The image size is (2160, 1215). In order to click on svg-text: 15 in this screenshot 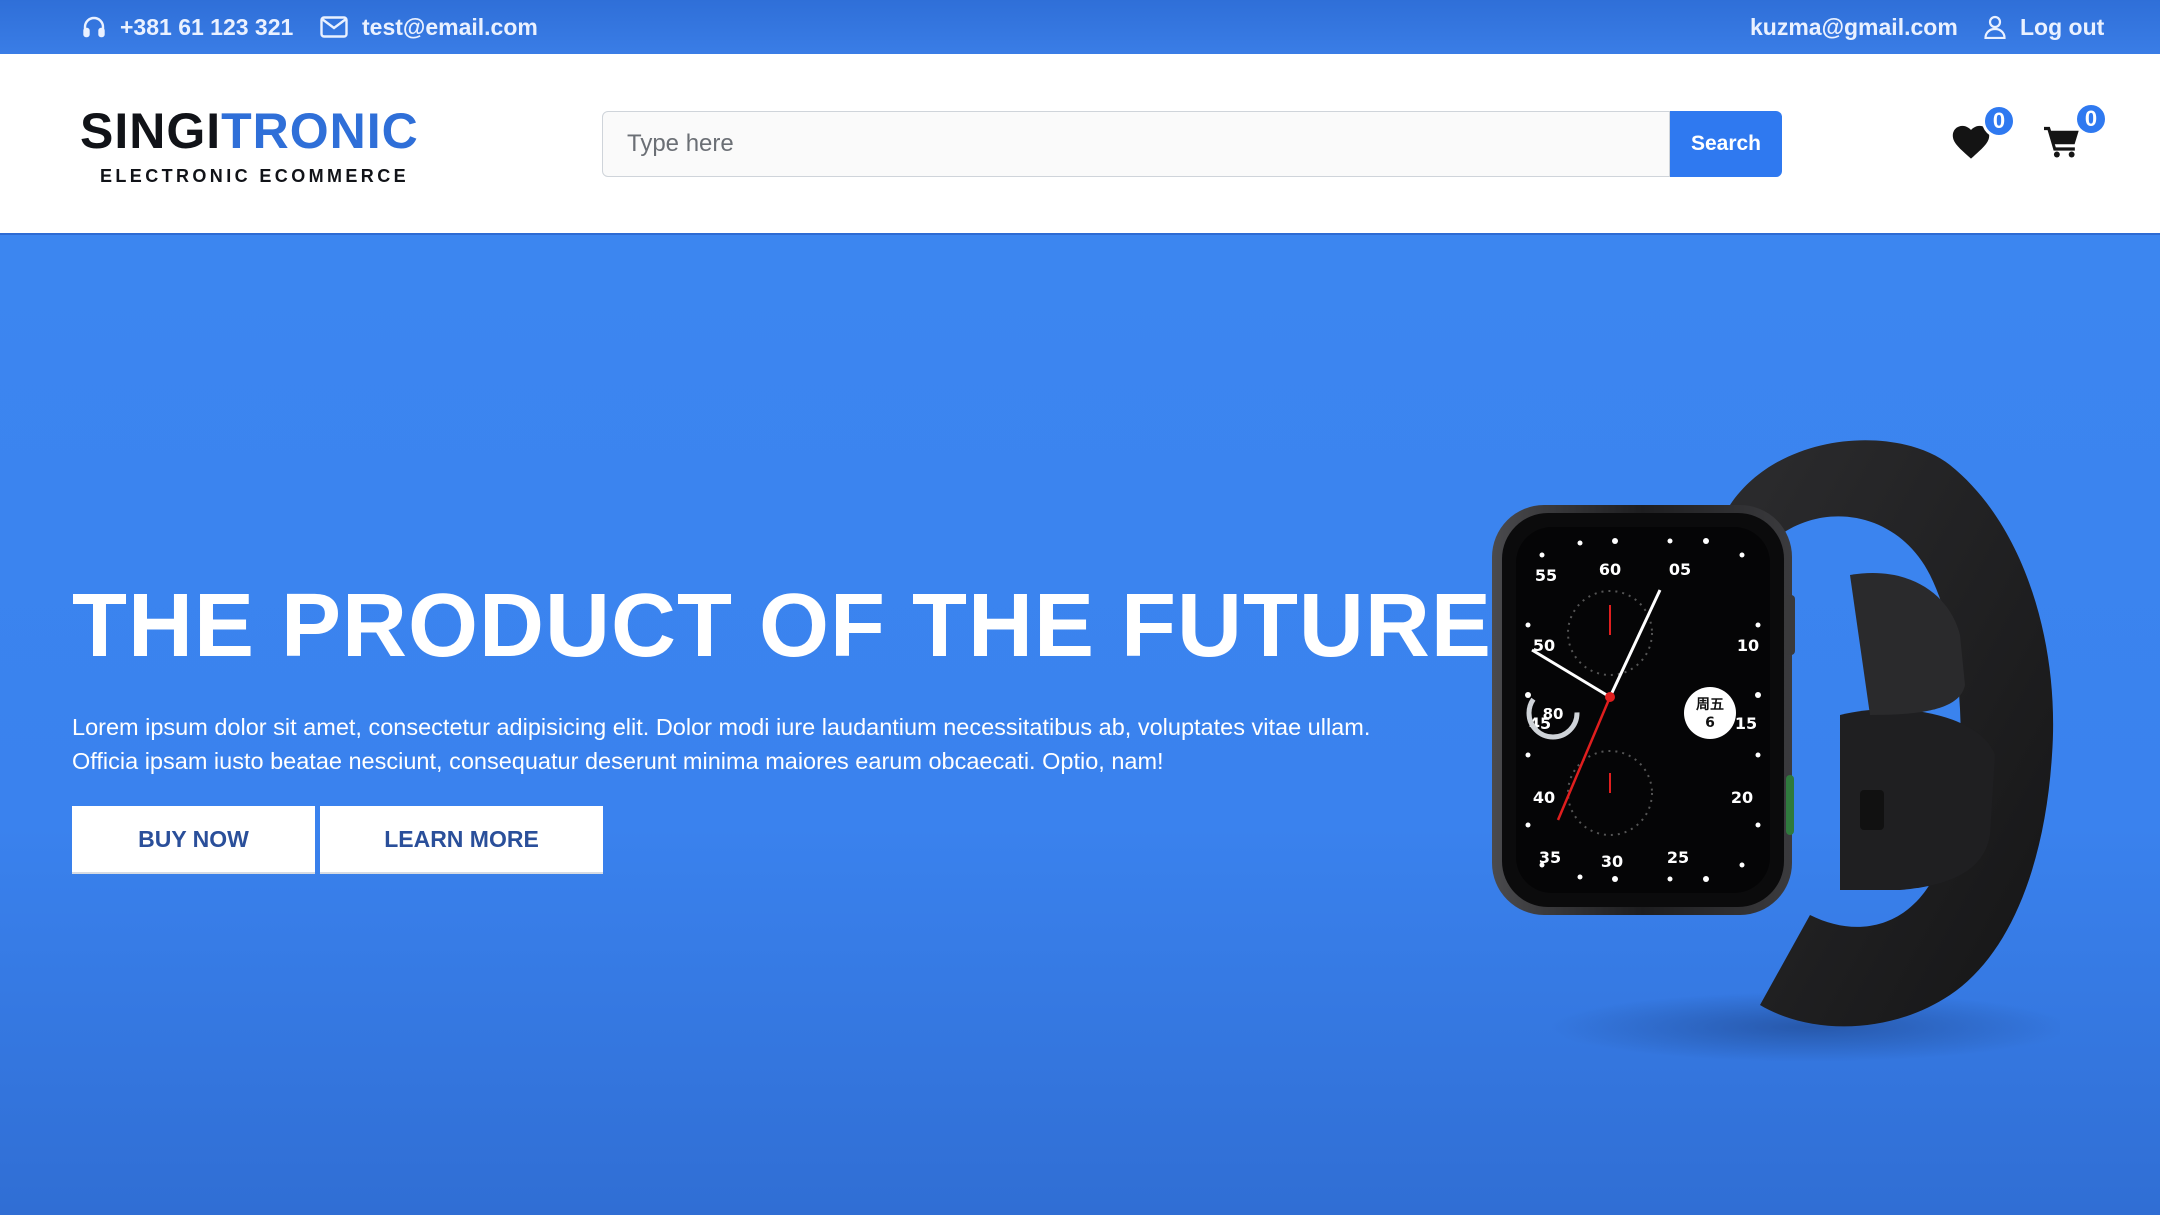, I will do `click(1746, 723)`.